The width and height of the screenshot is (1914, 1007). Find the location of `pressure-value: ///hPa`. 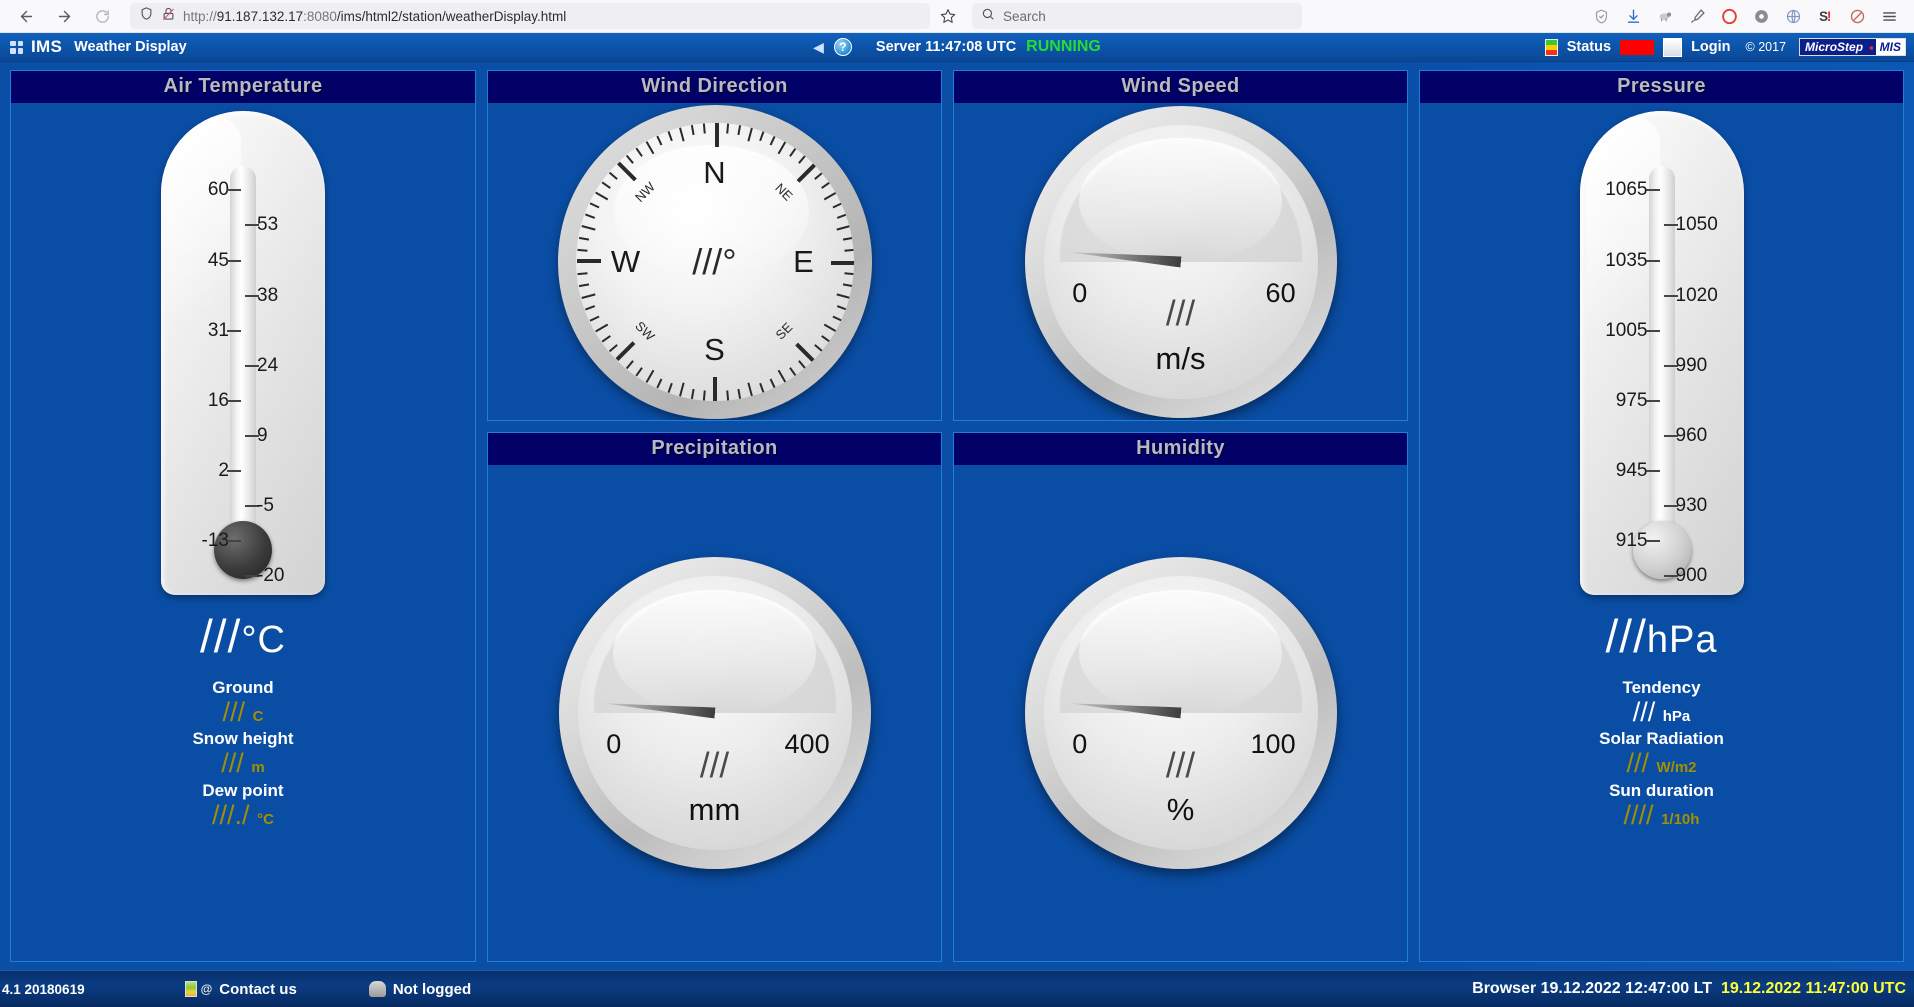

pressure-value: ///hPa is located at coordinates (1662, 636).